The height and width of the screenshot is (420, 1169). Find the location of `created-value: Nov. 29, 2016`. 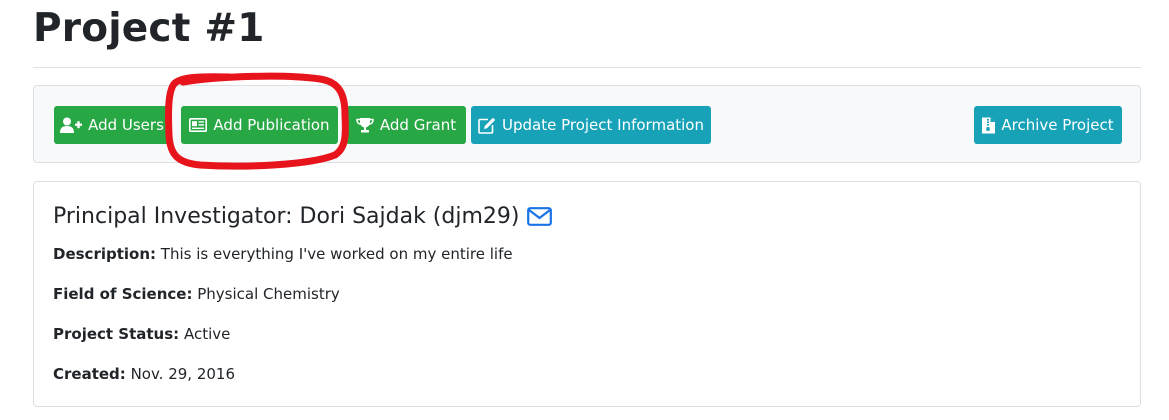

created-value: Nov. 29, 2016 is located at coordinates (183, 374).